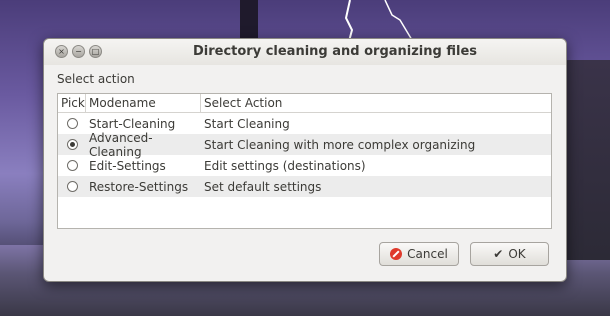  What do you see at coordinates (127, 165) in the screenshot?
I see `row-modename: Edit-Settings` at bounding box center [127, 165].